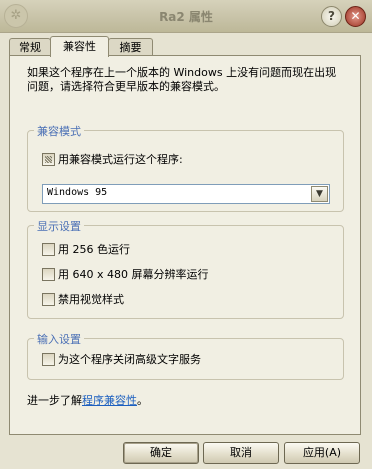 Image resolution: width=372 pixels, height=469 pixels. What do you see at coordinates (54, 400) in the screenshot?
I see `learn-more-prefix: 进一步了解` at bounding box center [54, 400].